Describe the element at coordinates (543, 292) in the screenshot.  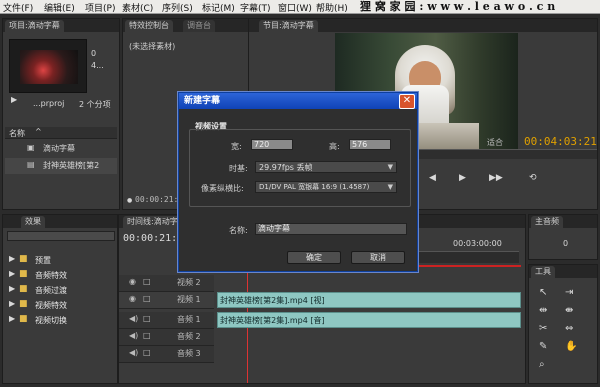
I see `selection-tool-icon: ↖` at that location.